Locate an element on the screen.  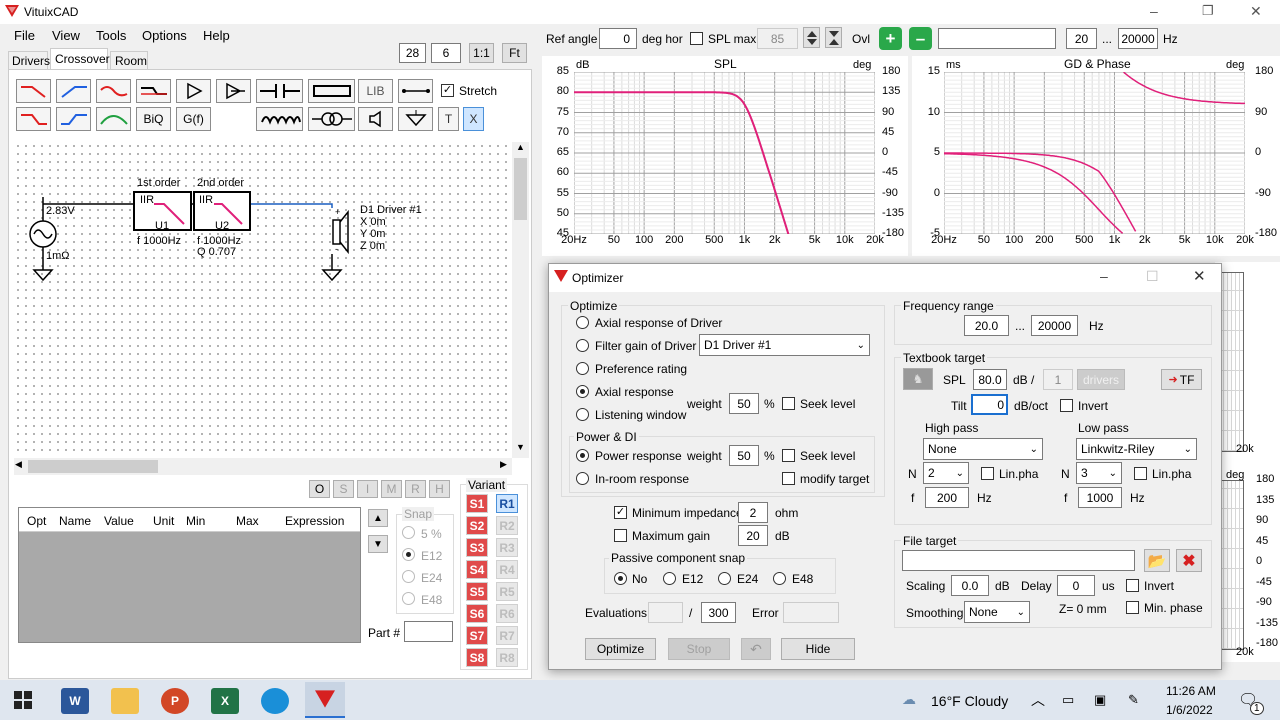
lowpass-red-tool is located at coordinates (33, 91).